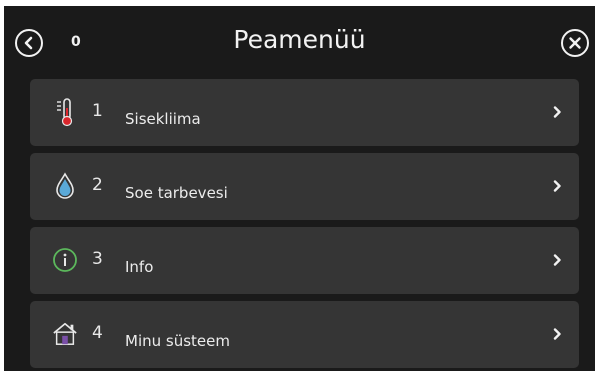 The width and height of the screenshot is (599, 374). I want to click on house-icon, so click(65, 334).